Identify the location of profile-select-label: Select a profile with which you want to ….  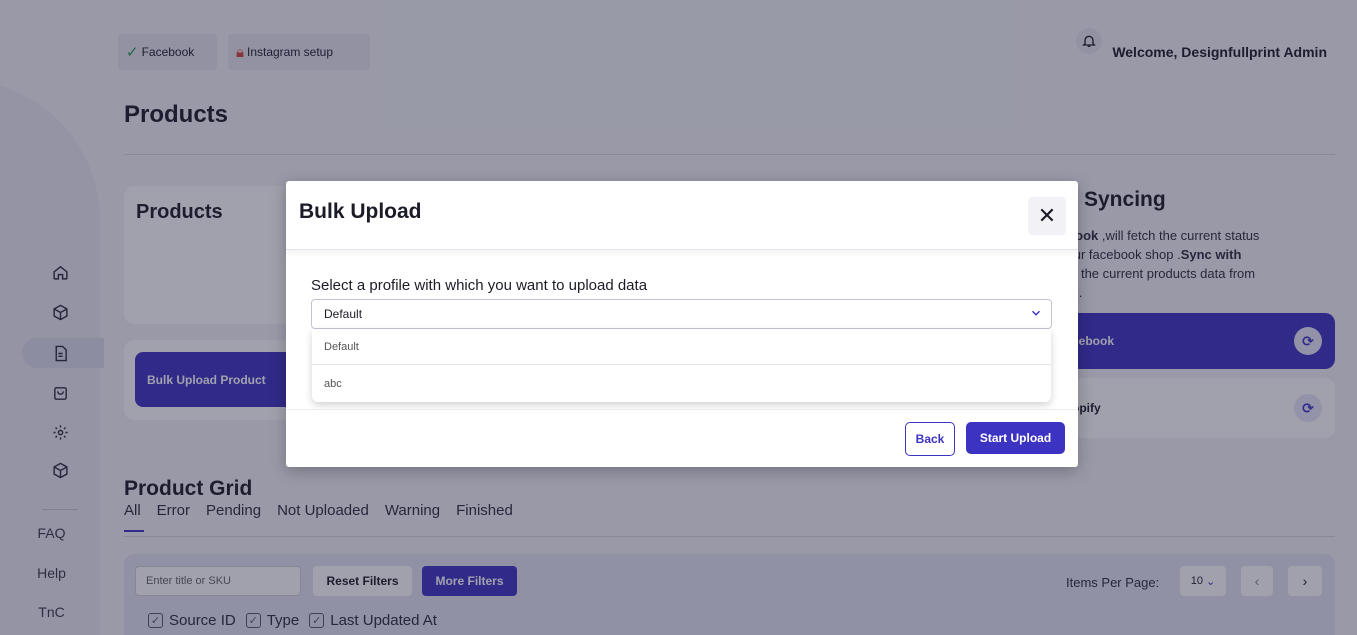
(479, 285).